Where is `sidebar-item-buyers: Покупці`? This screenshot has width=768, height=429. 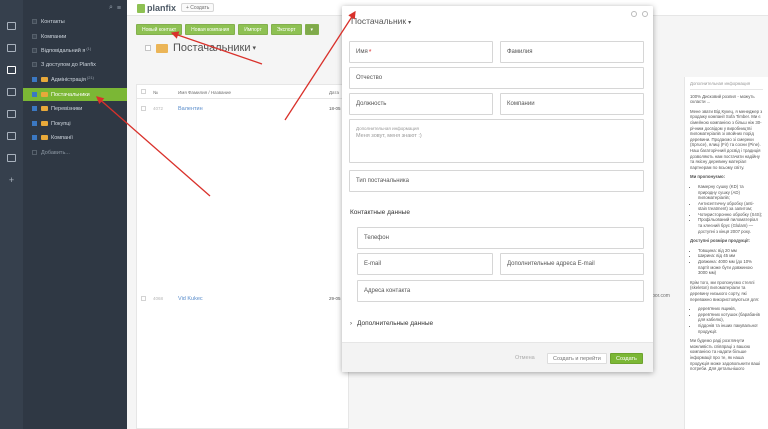 sidebar-item-buyers: Покупці is located at coordinates (75, 123).